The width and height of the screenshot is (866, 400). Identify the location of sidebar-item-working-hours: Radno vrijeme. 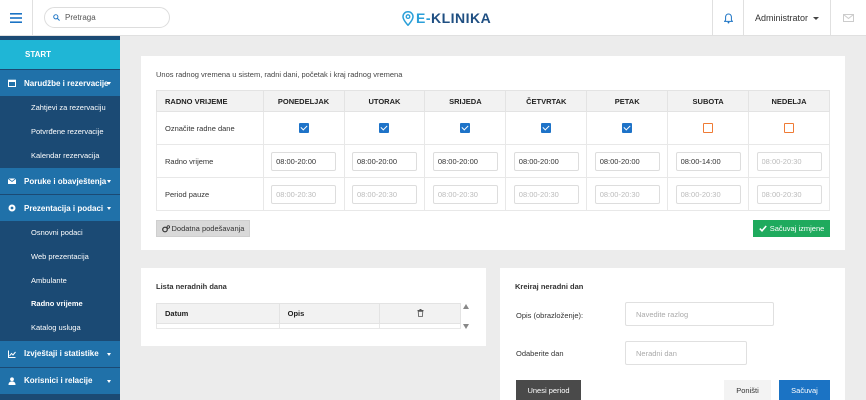
(60, 304).